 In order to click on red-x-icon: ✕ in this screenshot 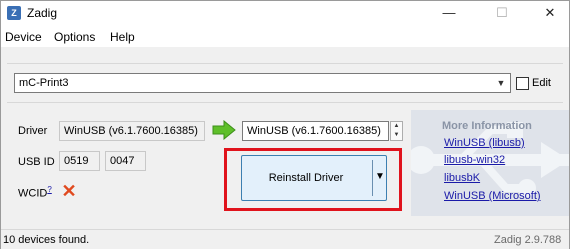, I will do `click(69, 191)`.